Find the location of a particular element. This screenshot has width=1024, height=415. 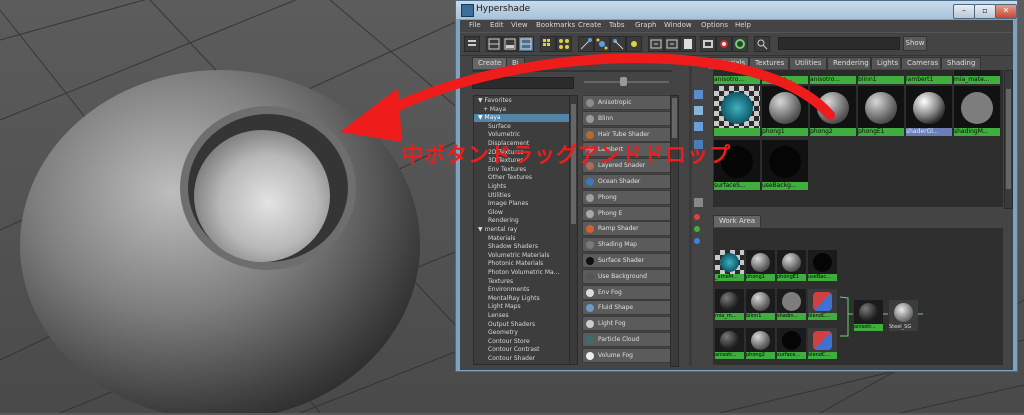

materials-scrollbar is located at coordinates (1008, 139).